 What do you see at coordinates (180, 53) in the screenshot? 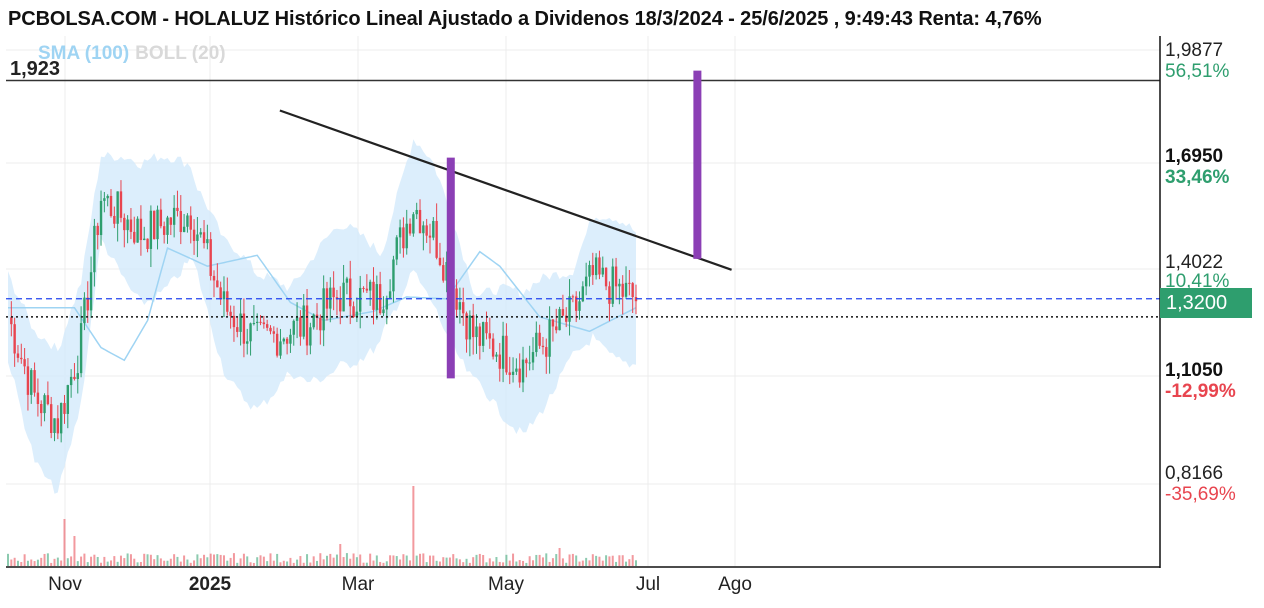
I see `legend-boll: BOLL (20)` at bounding box center [180, 53].